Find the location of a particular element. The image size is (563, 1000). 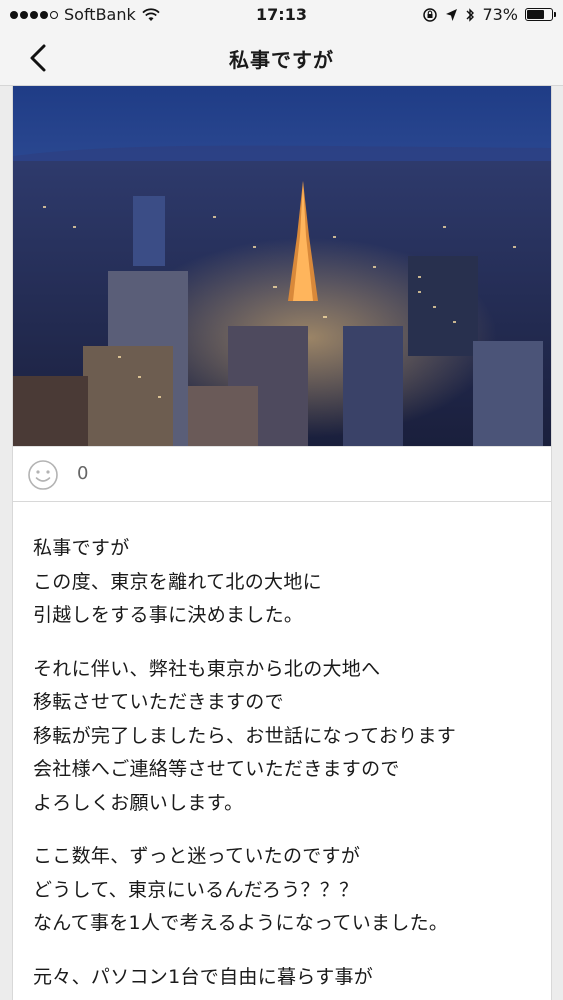

article-line: どうして、東京にいるんだろう？？？ is located at coordinates (196, 889).